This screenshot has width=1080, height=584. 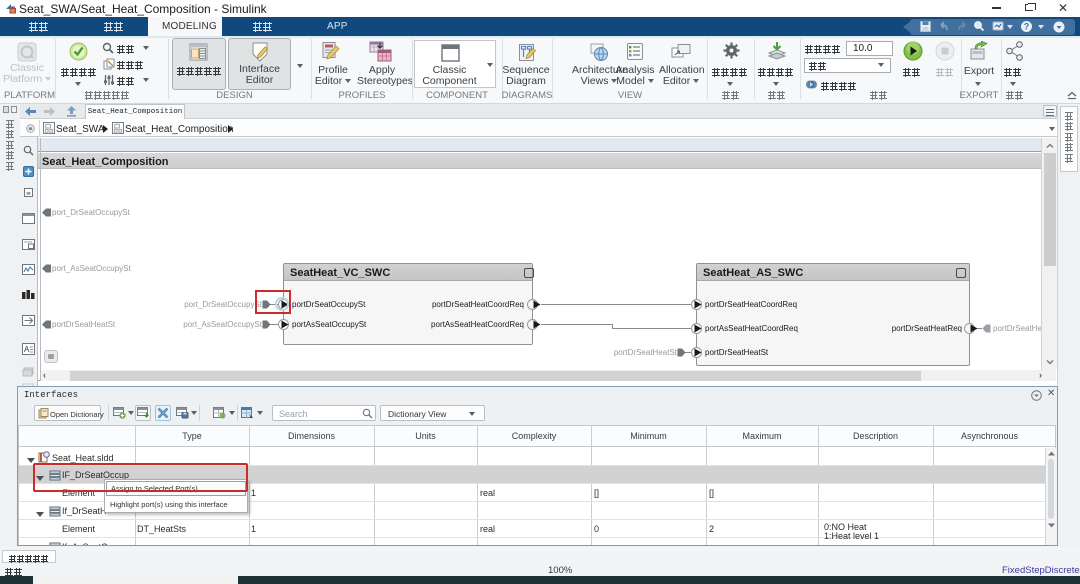 What do you see at coordinates (27, 349) in the screenshot?
I see `svg-text: A` at bounding box center [27, 349].